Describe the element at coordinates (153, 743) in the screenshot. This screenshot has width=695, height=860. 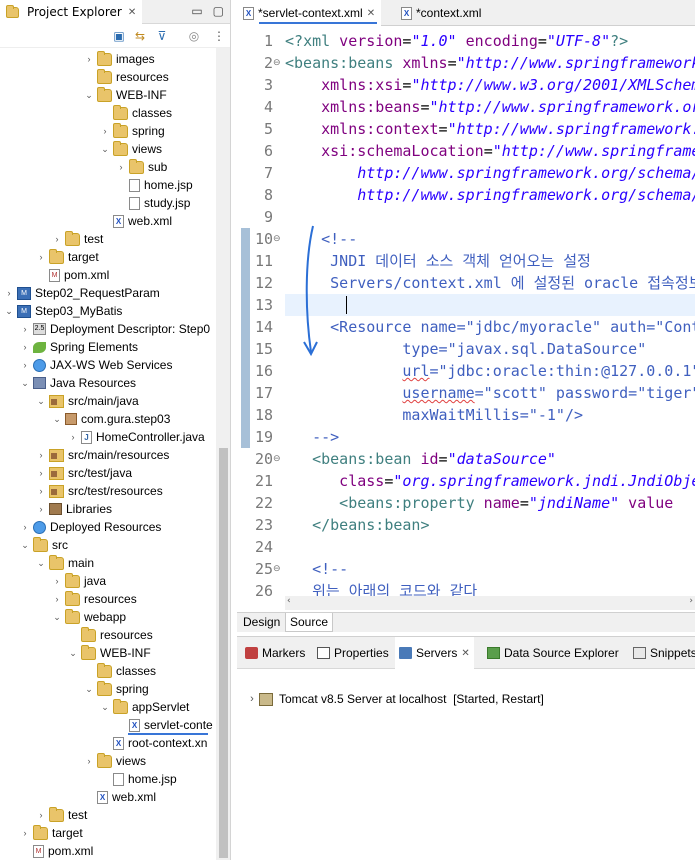
I see `tree-item: Xroot-context.xn` at that location.